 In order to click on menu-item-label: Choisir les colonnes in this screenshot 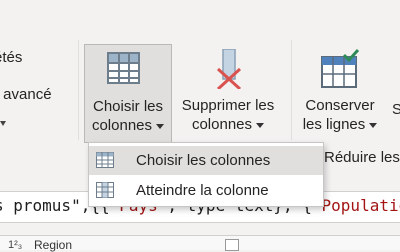, I will do `click(203, 160)`.